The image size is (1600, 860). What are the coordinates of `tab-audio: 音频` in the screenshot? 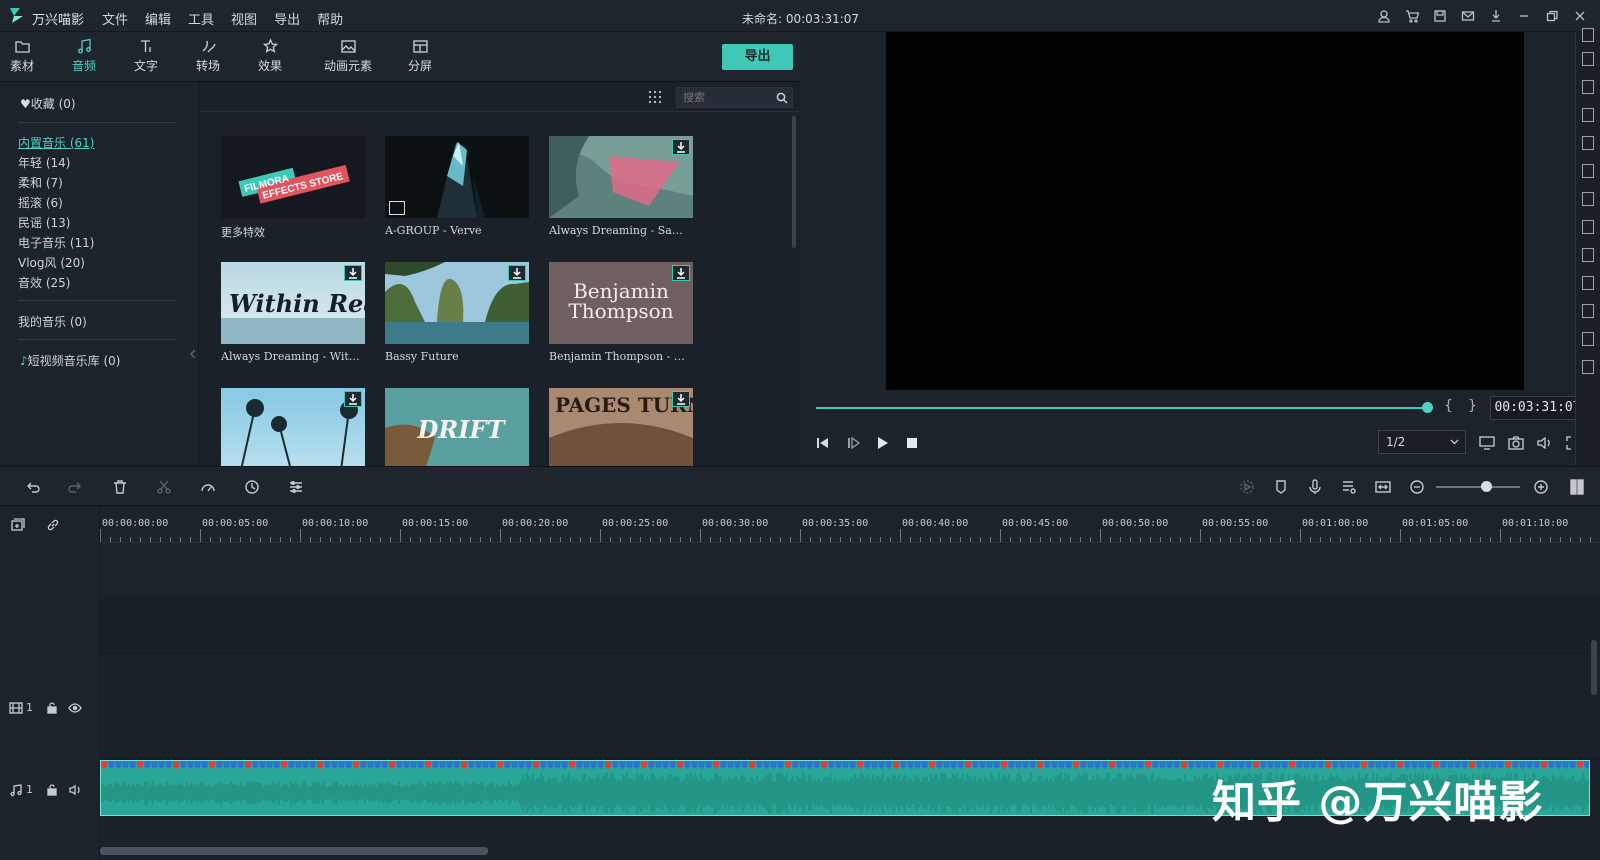 It's located at (84, 56).